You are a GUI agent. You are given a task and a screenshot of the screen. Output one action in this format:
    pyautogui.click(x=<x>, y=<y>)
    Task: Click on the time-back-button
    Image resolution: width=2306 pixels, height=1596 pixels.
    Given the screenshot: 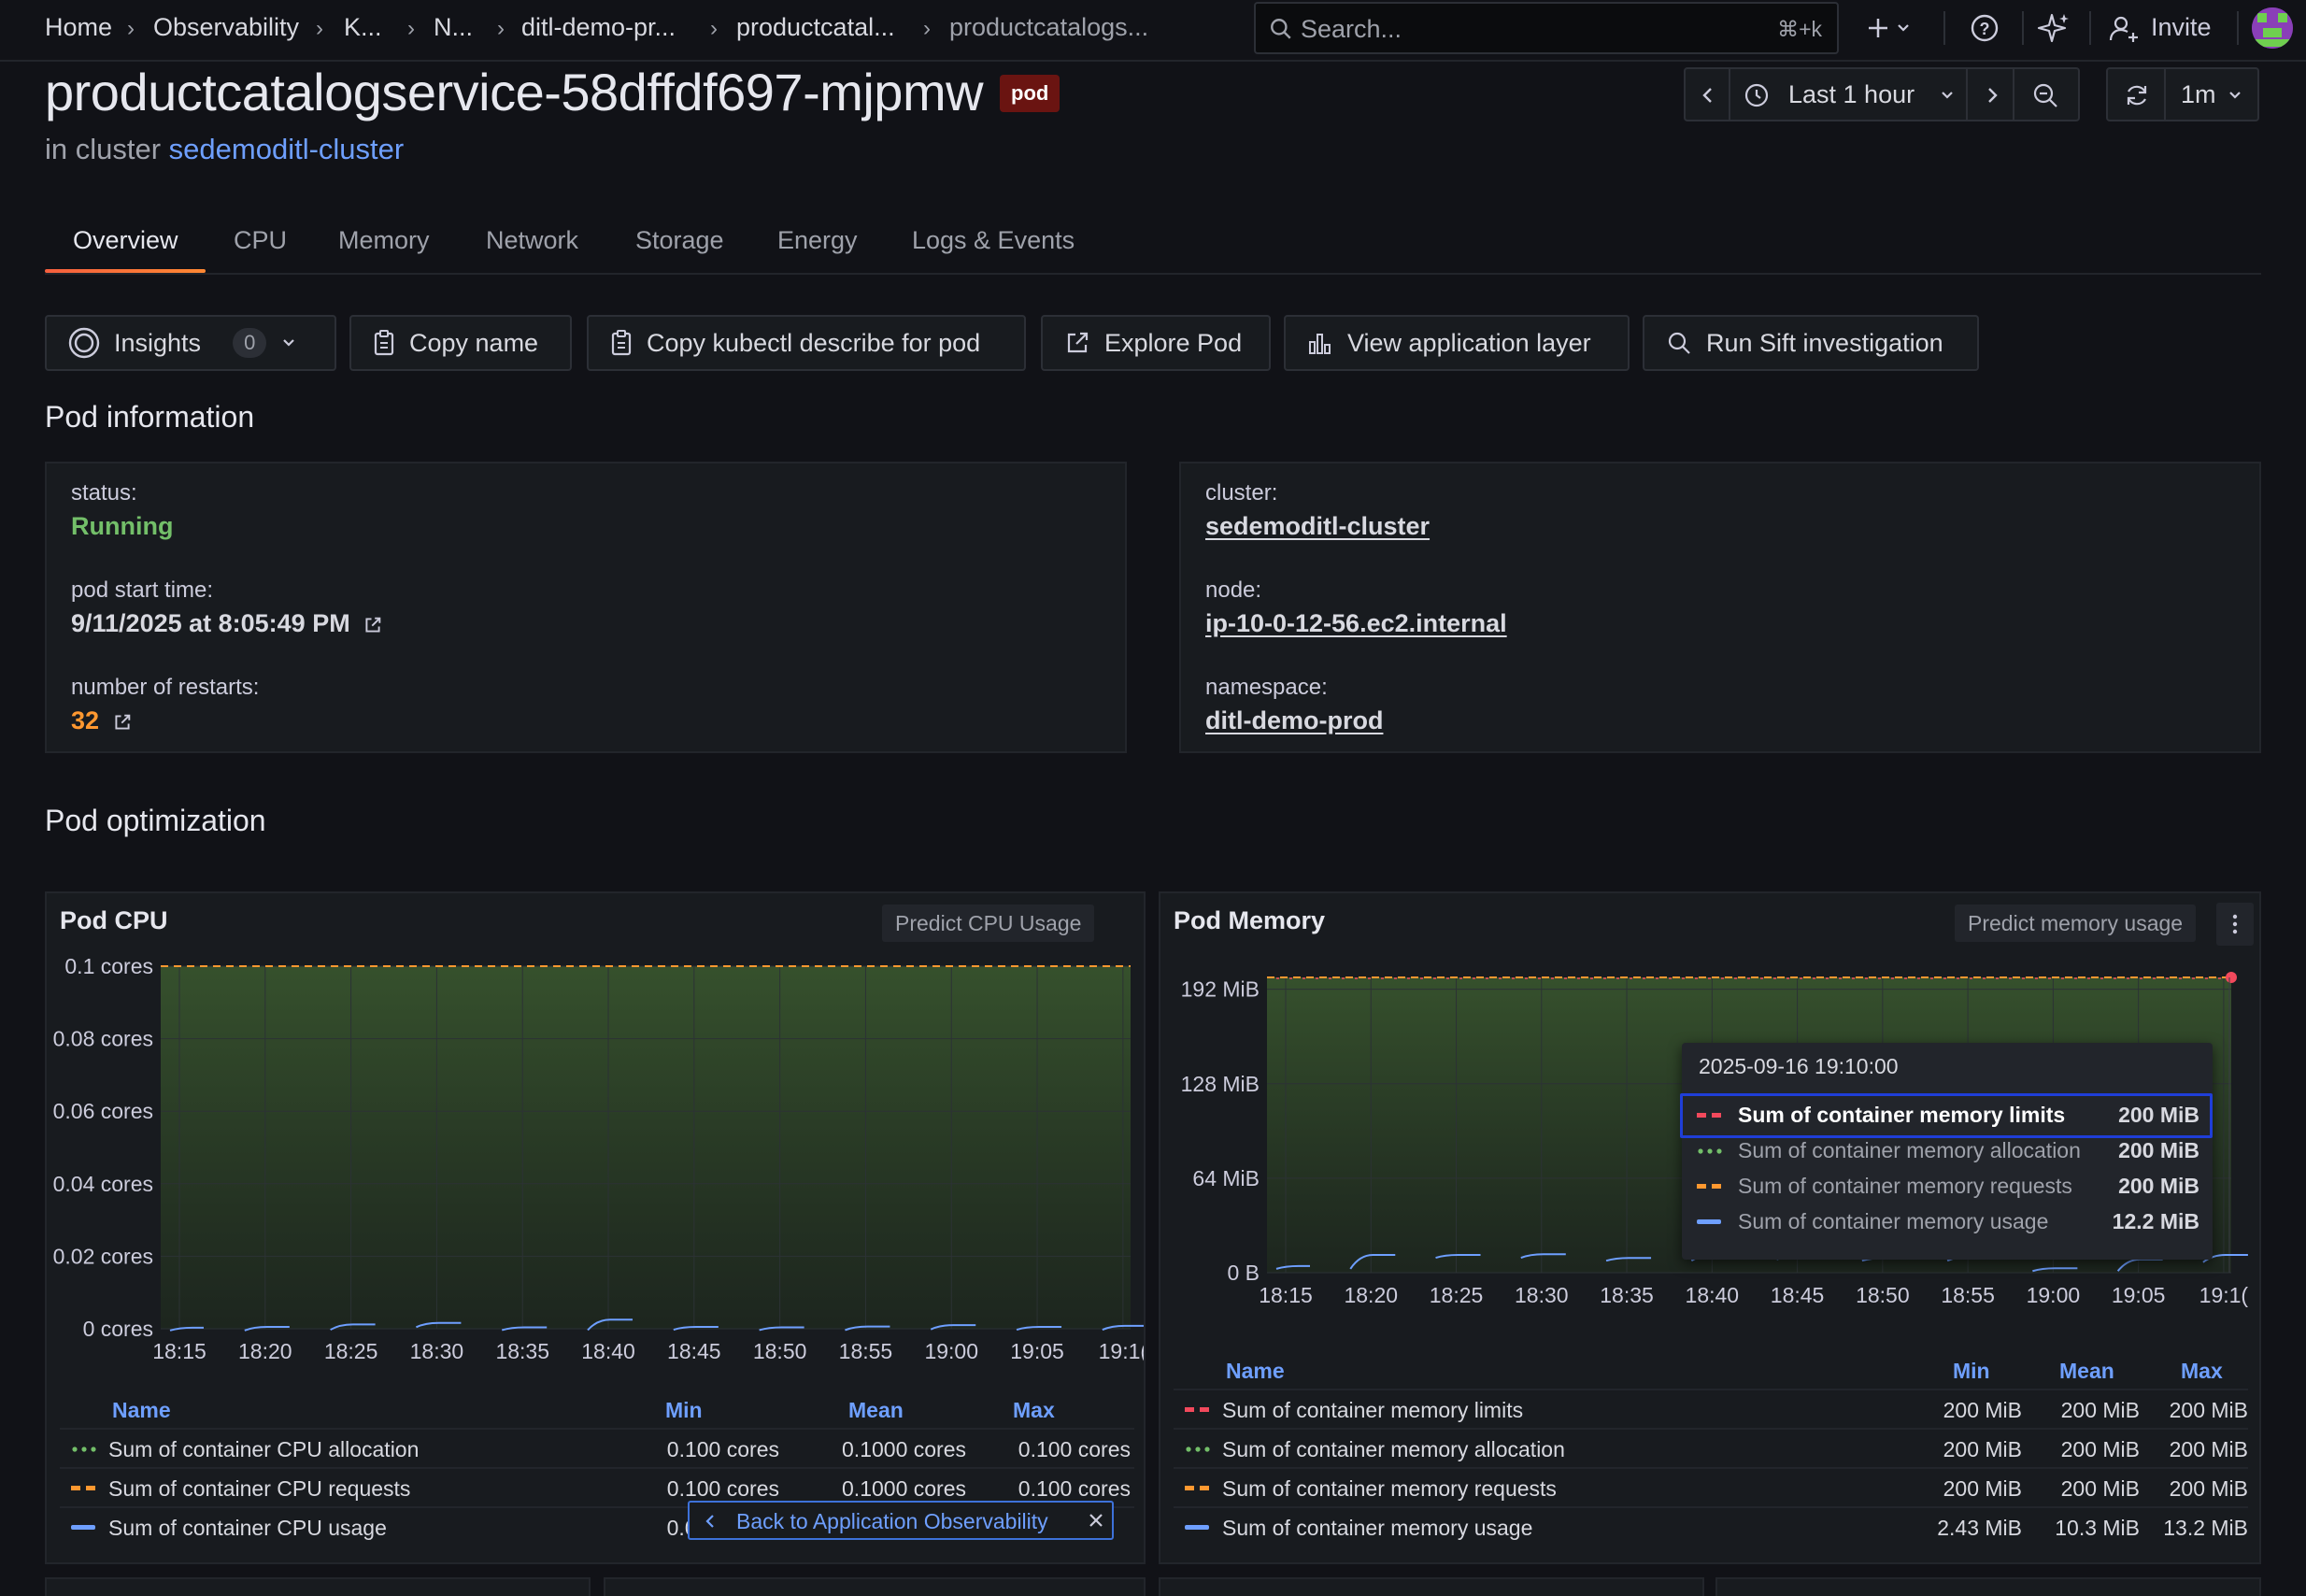 What is the action you would take?
    pyautogui.click(x=1707, y=94)
    